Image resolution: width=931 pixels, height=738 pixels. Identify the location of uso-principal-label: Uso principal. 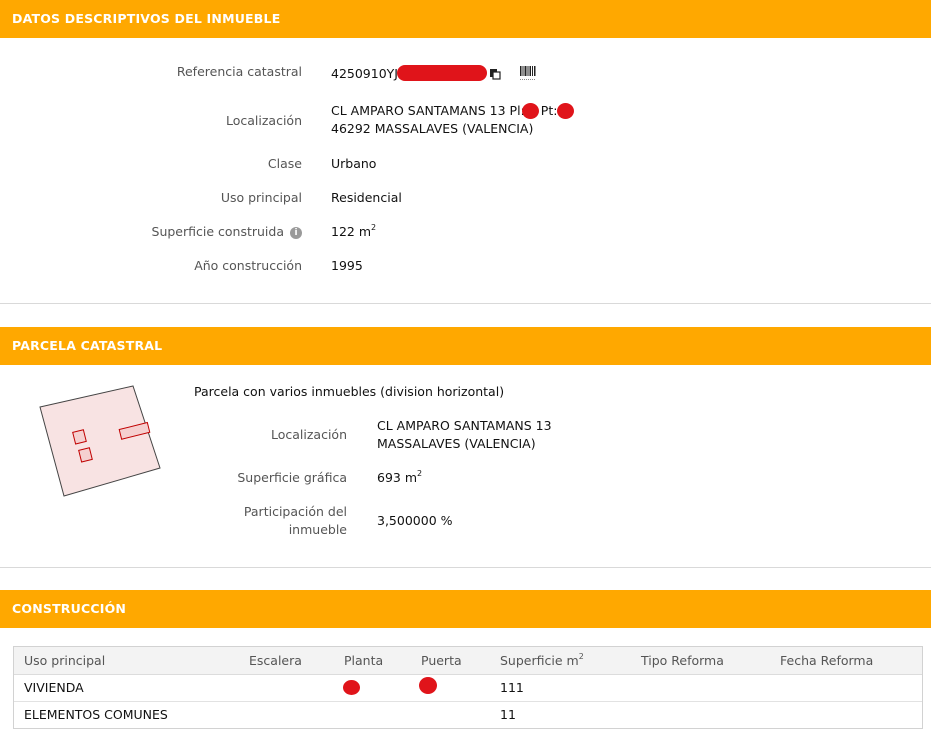
(261, 197).